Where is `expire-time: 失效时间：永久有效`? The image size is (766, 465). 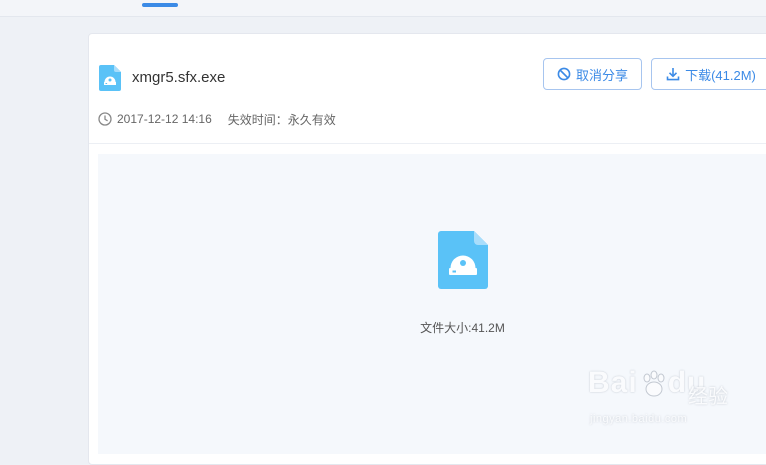 expire-time: 失效时间：永久有效 is located at coordinates (281, 119).